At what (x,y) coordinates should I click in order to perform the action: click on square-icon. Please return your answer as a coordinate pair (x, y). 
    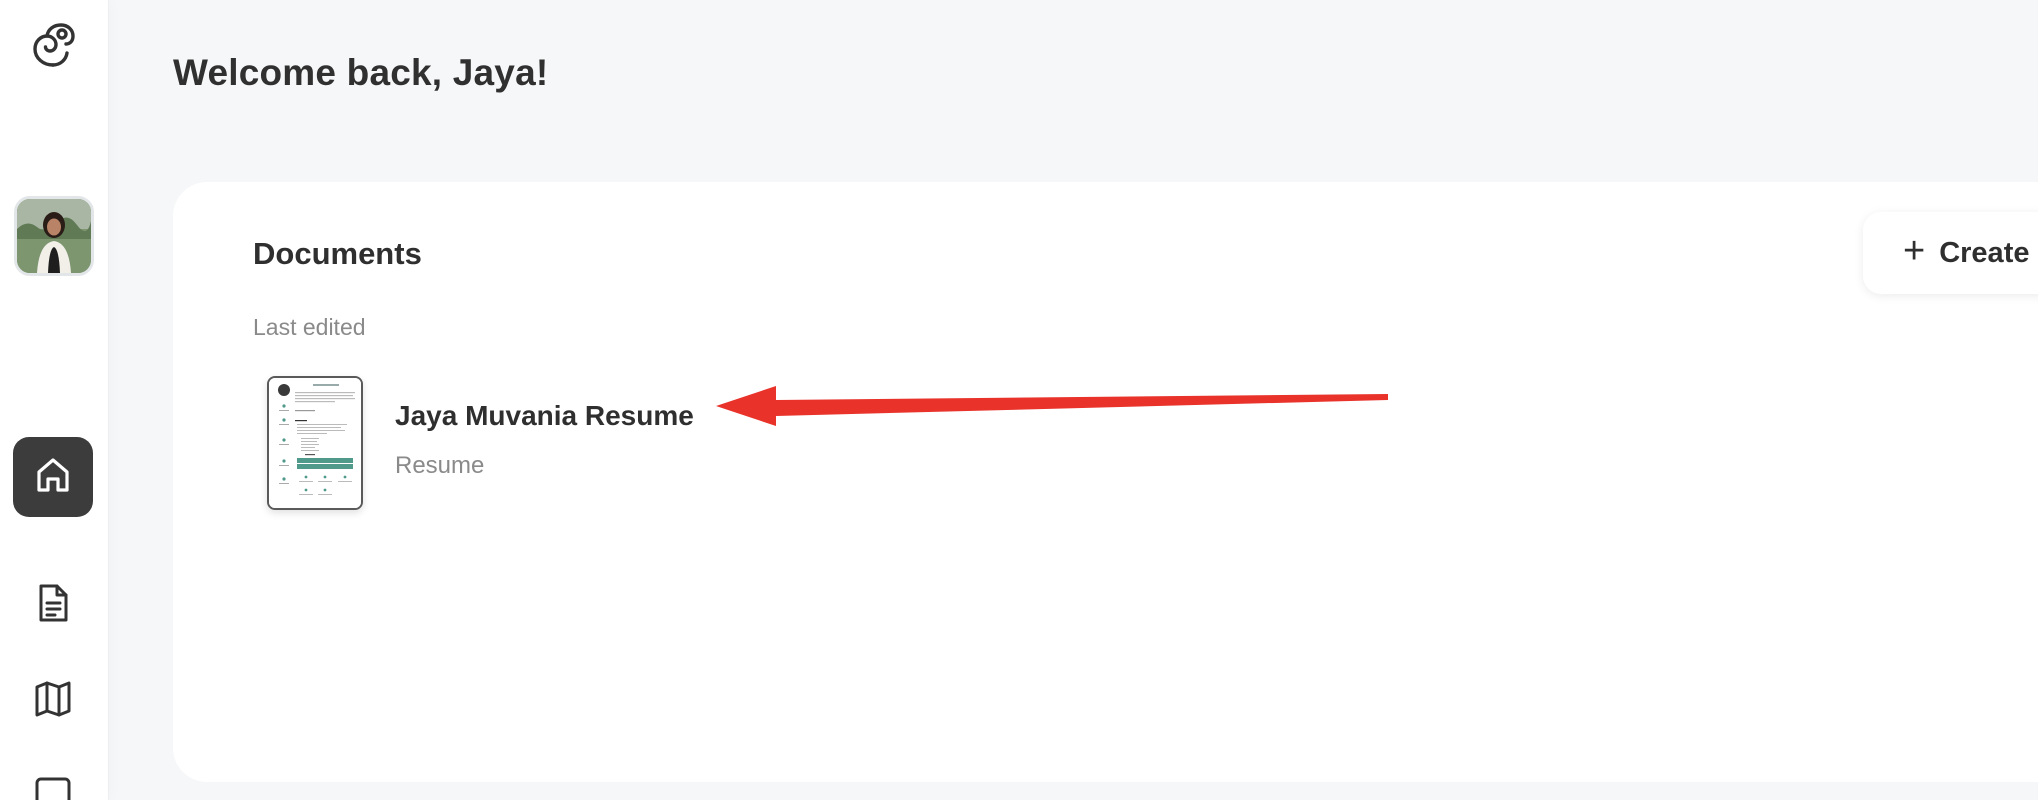
    Looking at the image, I should click on (53, 787).